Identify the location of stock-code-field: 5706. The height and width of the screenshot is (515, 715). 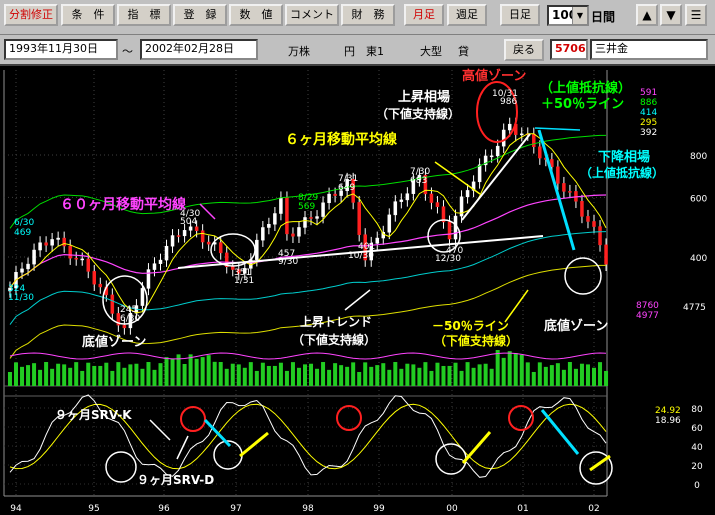
(569, 49).